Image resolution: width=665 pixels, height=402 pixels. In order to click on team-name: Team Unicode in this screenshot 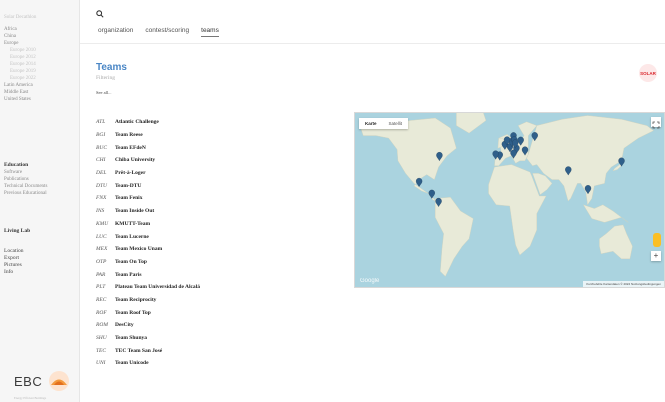, I will do `click(132, 363)`.